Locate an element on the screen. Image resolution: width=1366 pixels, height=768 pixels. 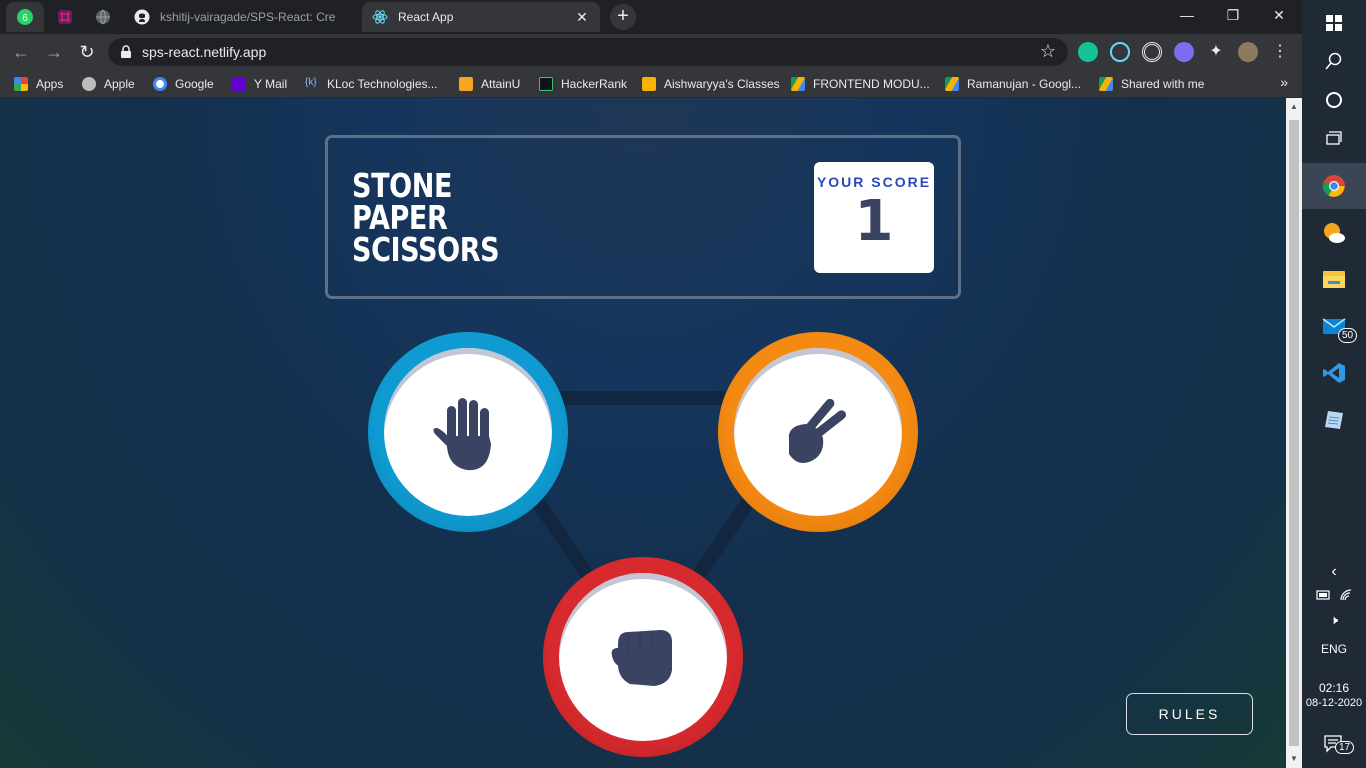
tab-github: kshitij-vairagade/SPS-React: Cre is located at coordinates (242, 17).